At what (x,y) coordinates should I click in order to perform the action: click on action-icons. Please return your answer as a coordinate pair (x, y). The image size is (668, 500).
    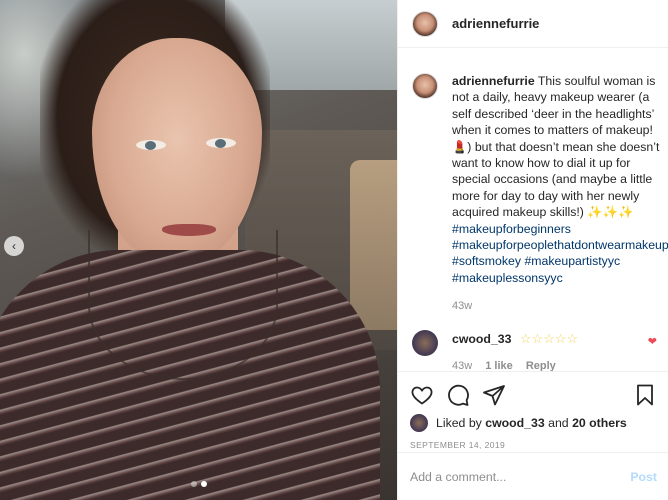
    Looking at the image, I should click on (533, 395).